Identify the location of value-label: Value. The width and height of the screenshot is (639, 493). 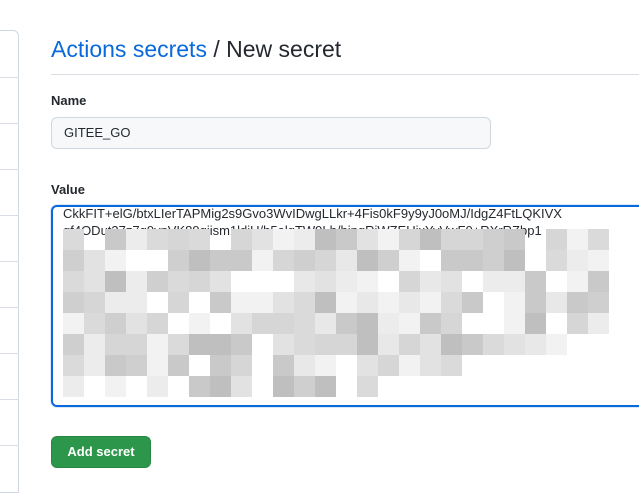
(68, 189).